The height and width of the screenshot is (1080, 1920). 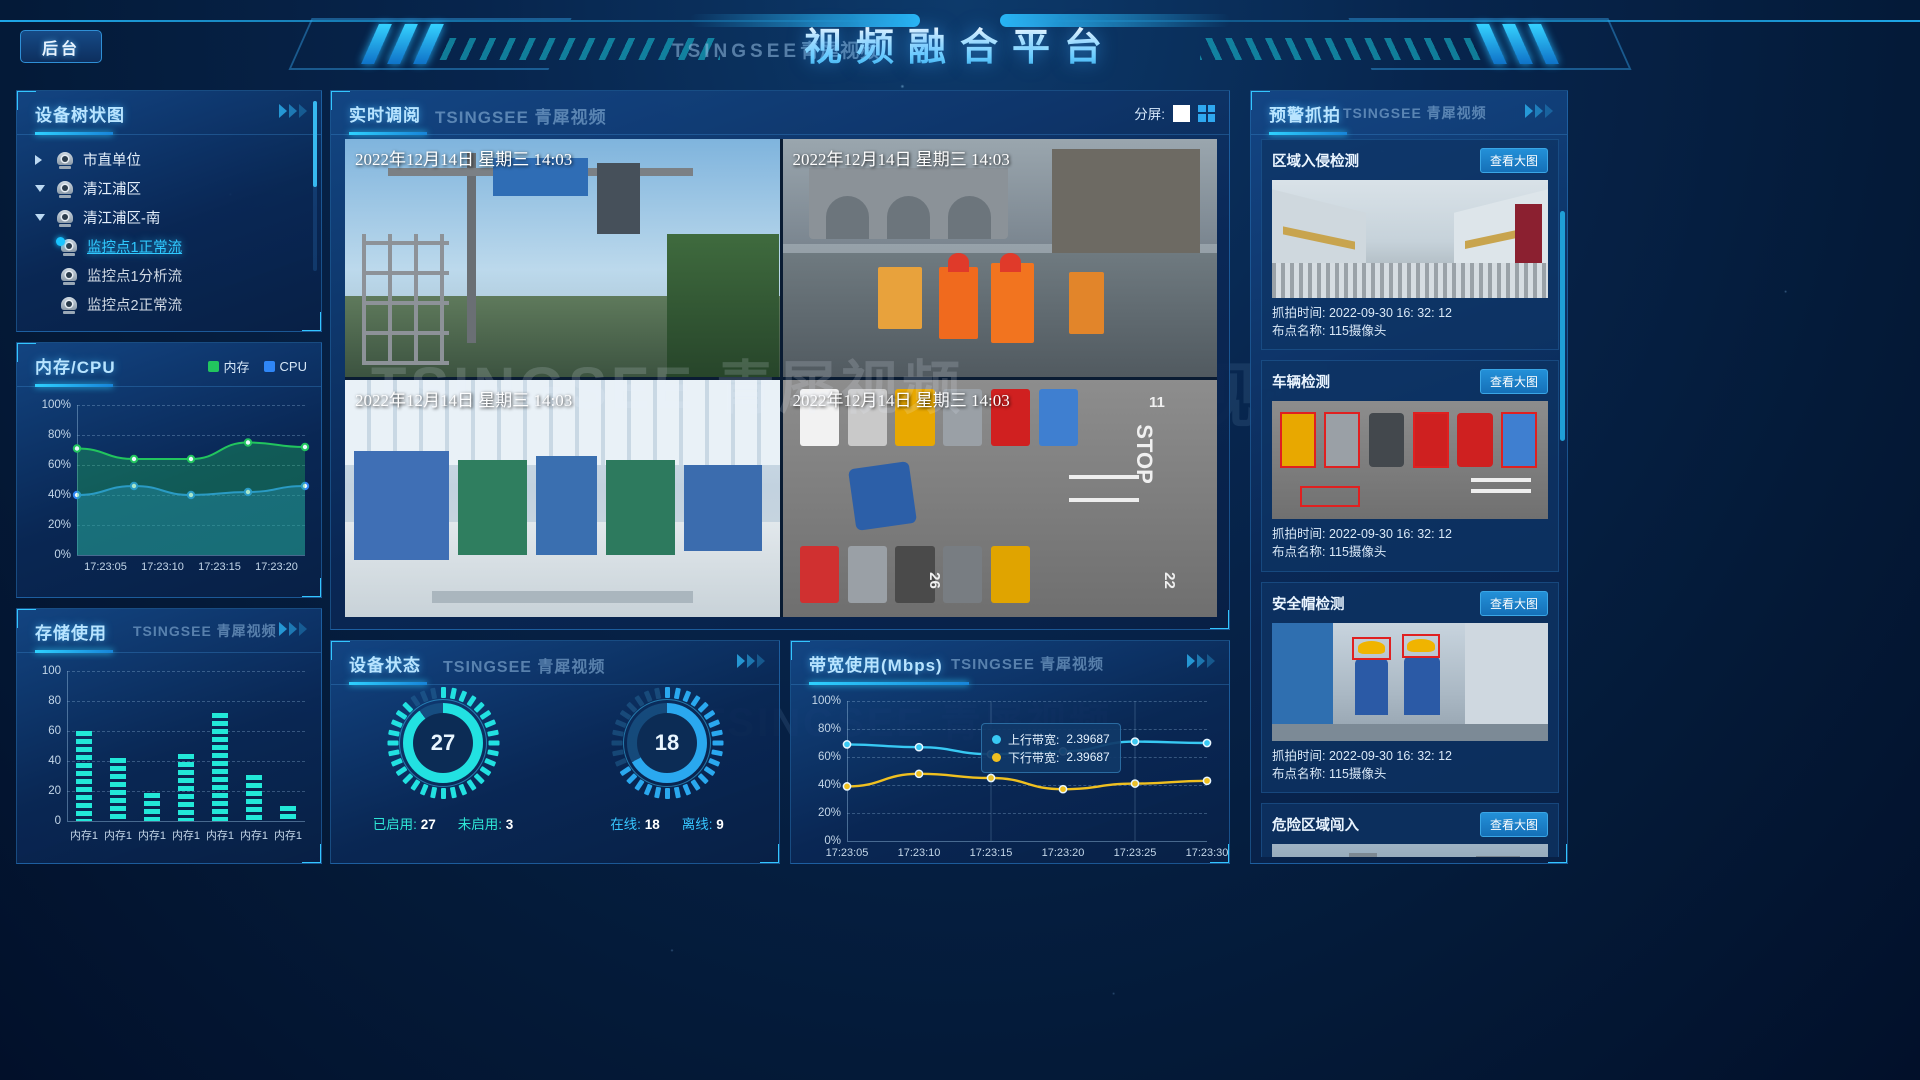 What do you see at coordinates (54, 731) in the screenshot?
I see `y-axis-tick: 60` at bounding box center [54, 731].